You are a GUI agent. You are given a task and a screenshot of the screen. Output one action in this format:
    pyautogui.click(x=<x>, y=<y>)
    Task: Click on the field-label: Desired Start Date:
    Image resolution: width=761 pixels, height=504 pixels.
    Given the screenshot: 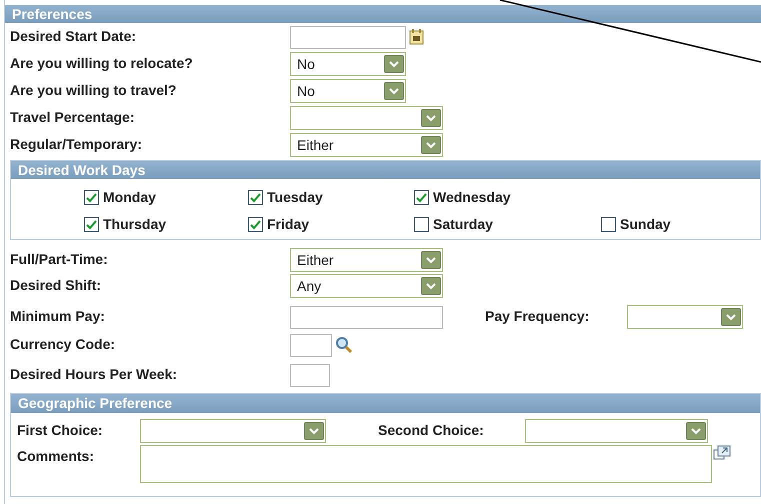 What is the action you would take?
    pyautogui.click(x=73, y=36)
    